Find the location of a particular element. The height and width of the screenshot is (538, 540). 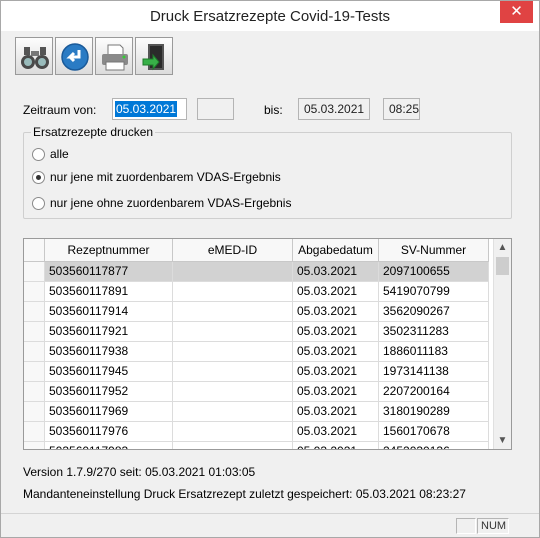

column-header-rezeptnummer: Rezeptnummer is located at coordinates (109, 250).